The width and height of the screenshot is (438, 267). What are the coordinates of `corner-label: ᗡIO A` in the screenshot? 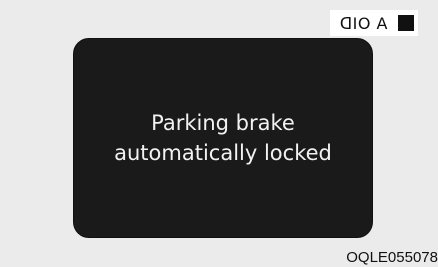 It's located at (373, 23).